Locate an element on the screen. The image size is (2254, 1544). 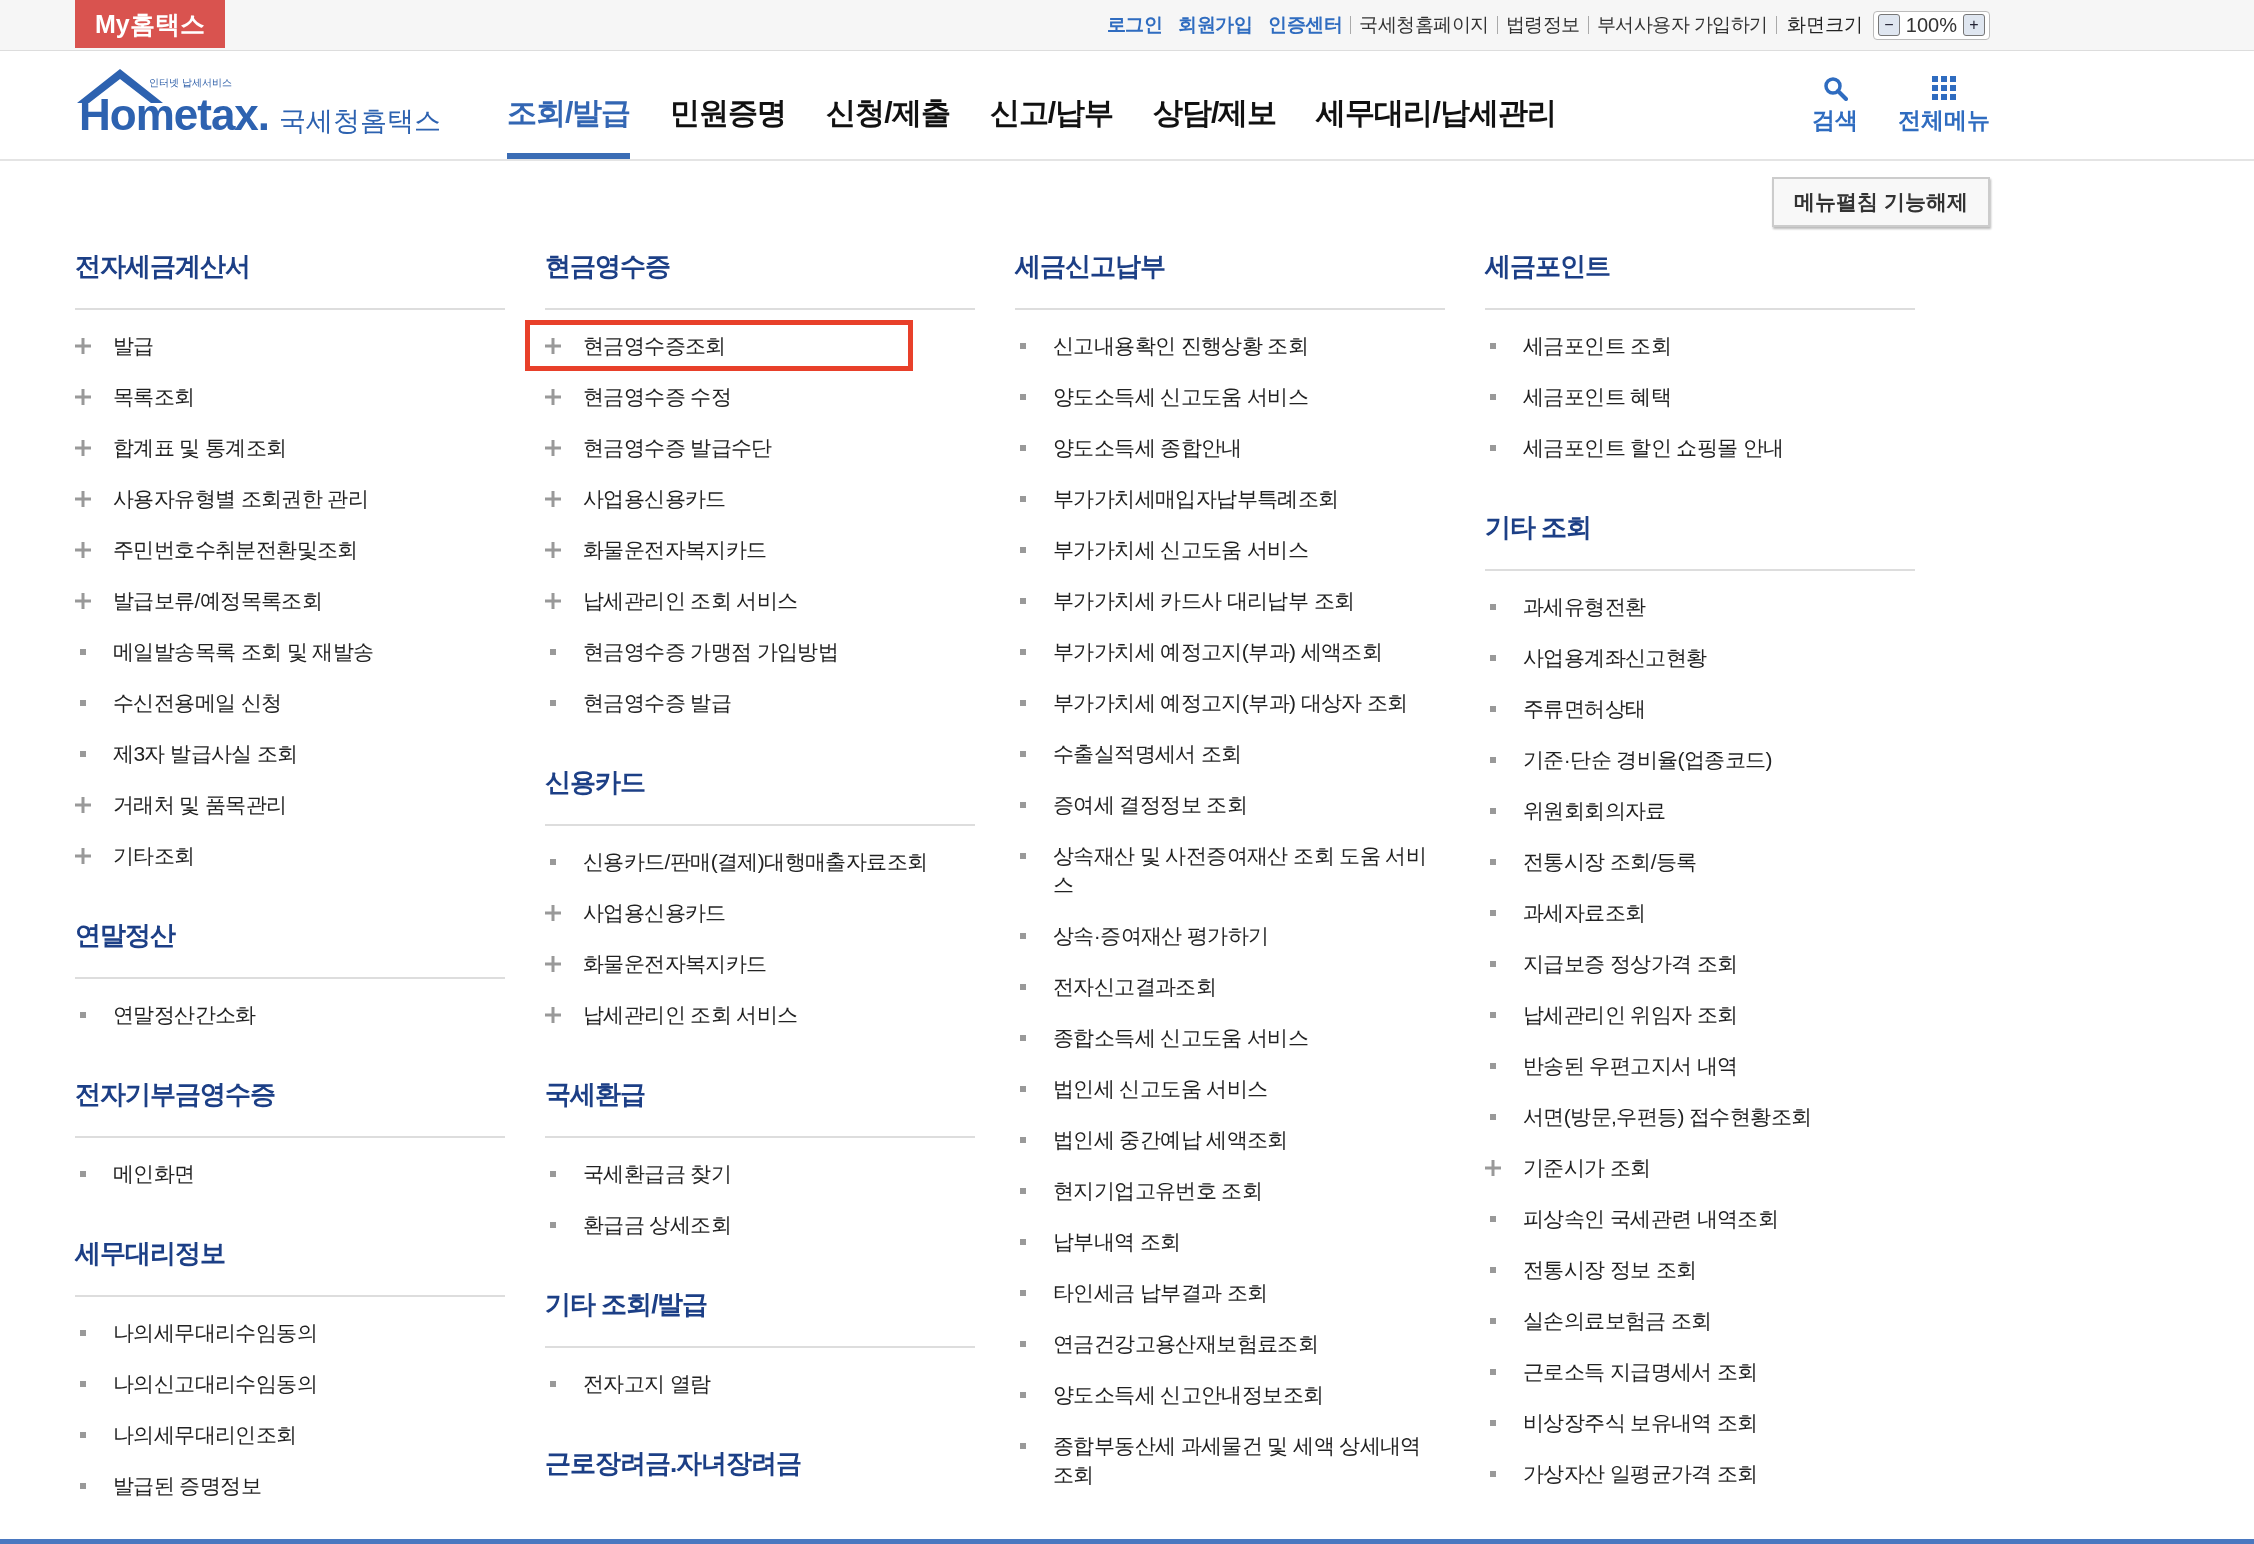
collapse-menu-button: 메뉴펼침 기능해제 is located at coordinates (1881, 202).